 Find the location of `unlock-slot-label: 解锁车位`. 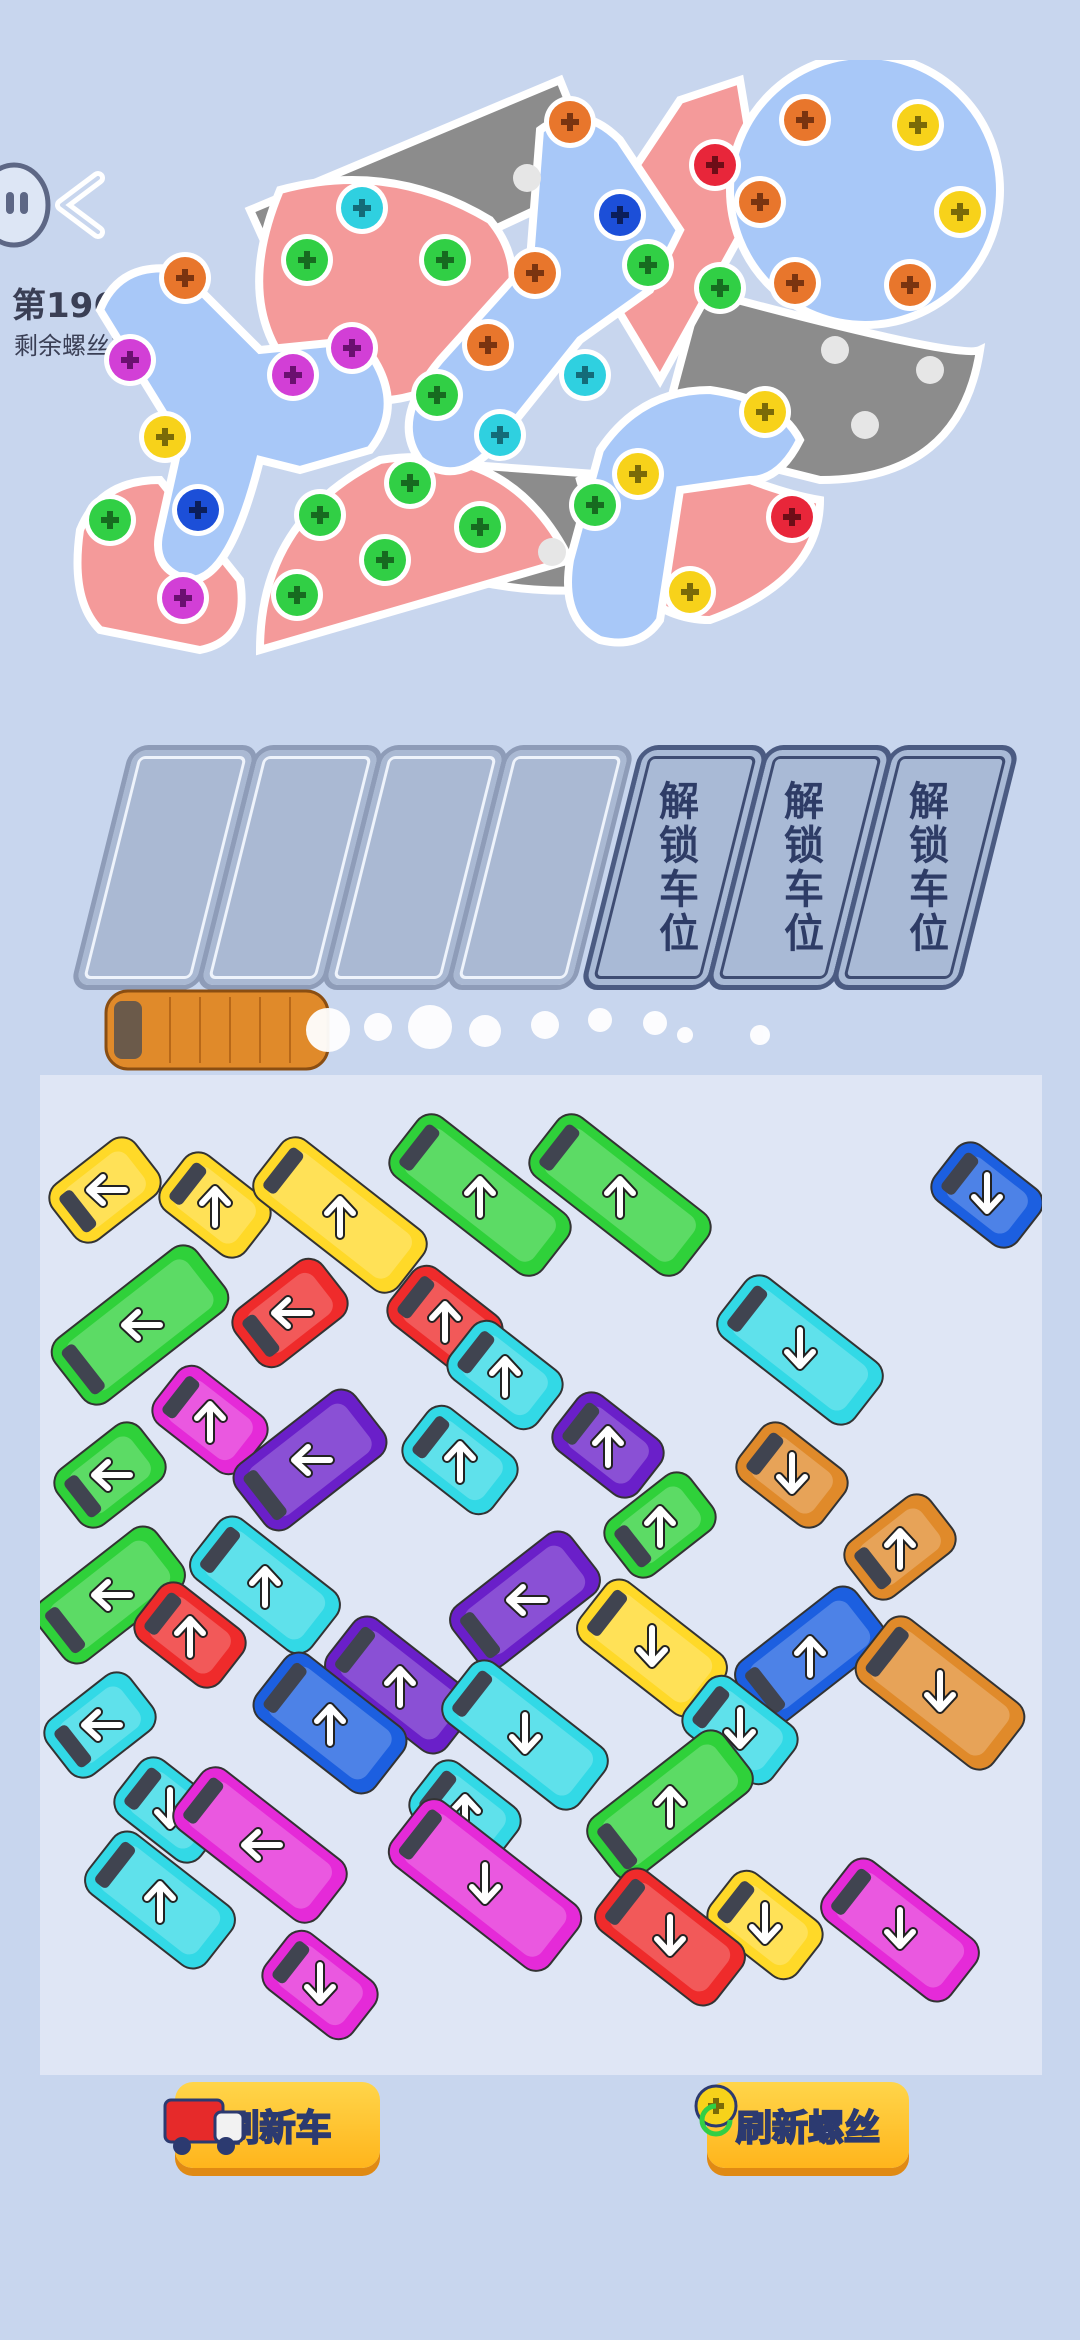

unlock-slot-label: 解锁车位 is located at coordinates (925, 867).